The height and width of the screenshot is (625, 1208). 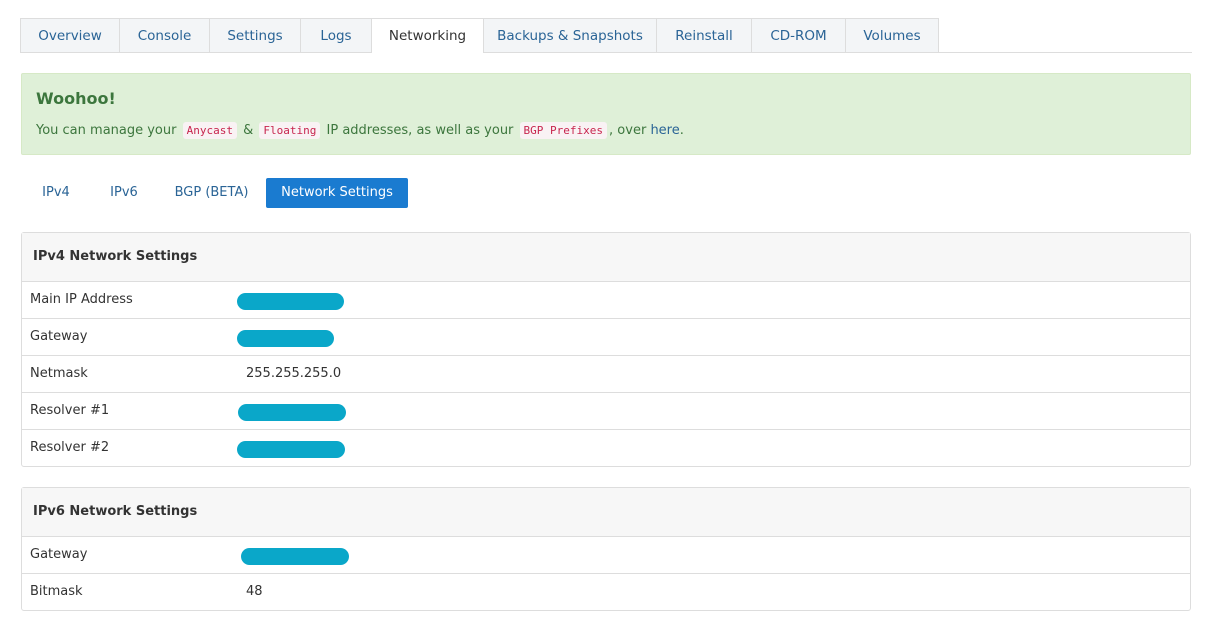 I want to click on row-label-main-ip: Main IP Address, so click(x=81, y=299).